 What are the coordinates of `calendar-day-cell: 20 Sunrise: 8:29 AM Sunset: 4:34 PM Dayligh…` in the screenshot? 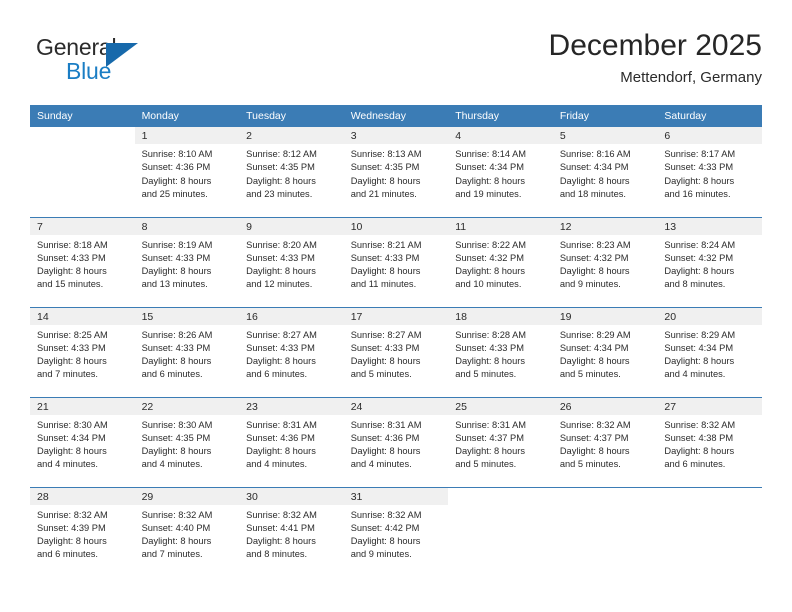 It's located at (709, 351).